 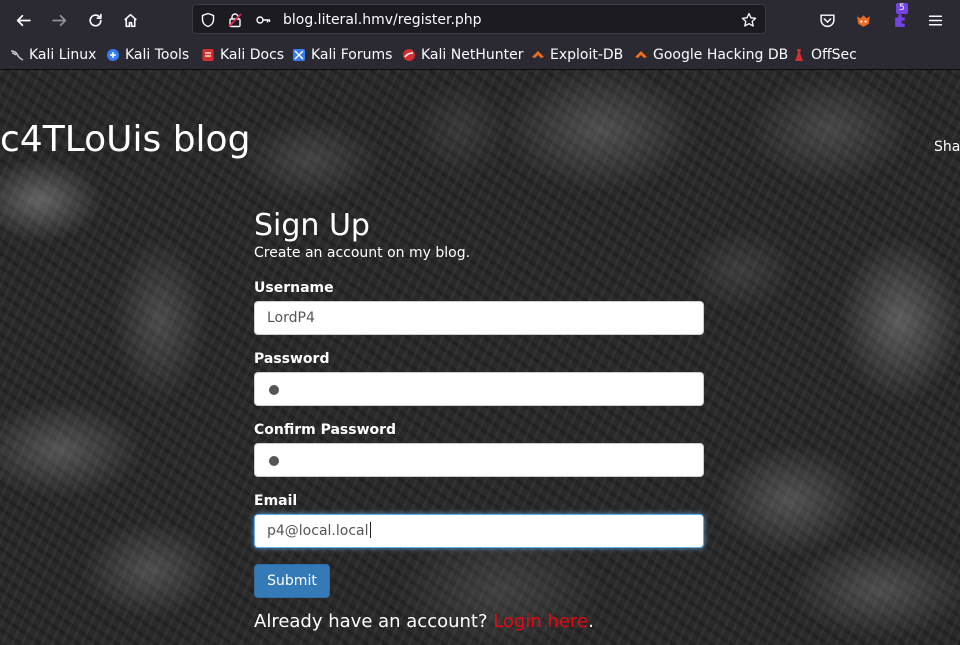 What do you see at coordinates (799, 55) in the screenshot?
I see `offsec-icon` at bounding box center [799, 55].